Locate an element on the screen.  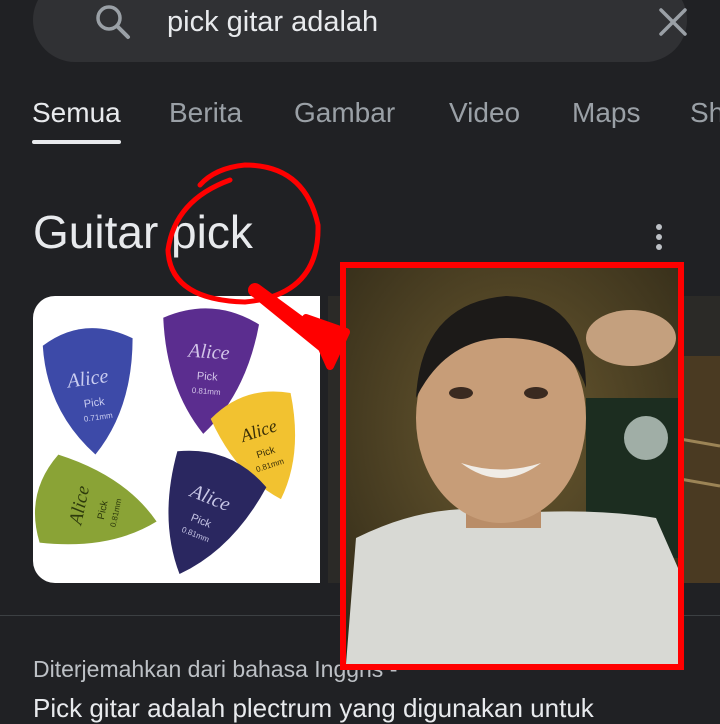
tab-gambar: Gambar is located at coordinates (344, 113).